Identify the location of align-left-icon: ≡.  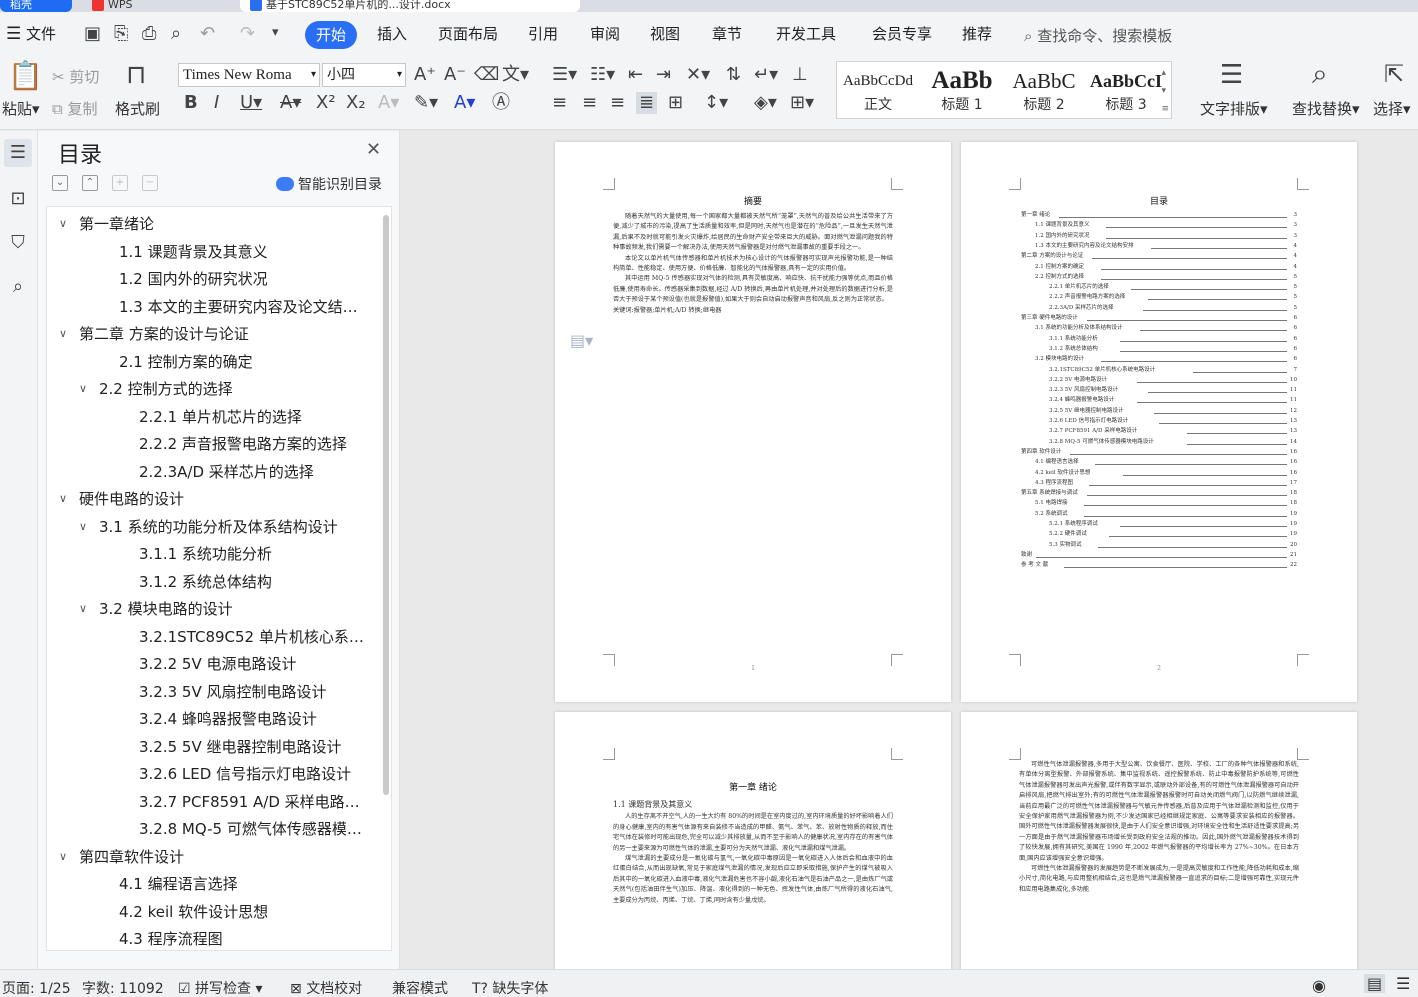
(559, 103).